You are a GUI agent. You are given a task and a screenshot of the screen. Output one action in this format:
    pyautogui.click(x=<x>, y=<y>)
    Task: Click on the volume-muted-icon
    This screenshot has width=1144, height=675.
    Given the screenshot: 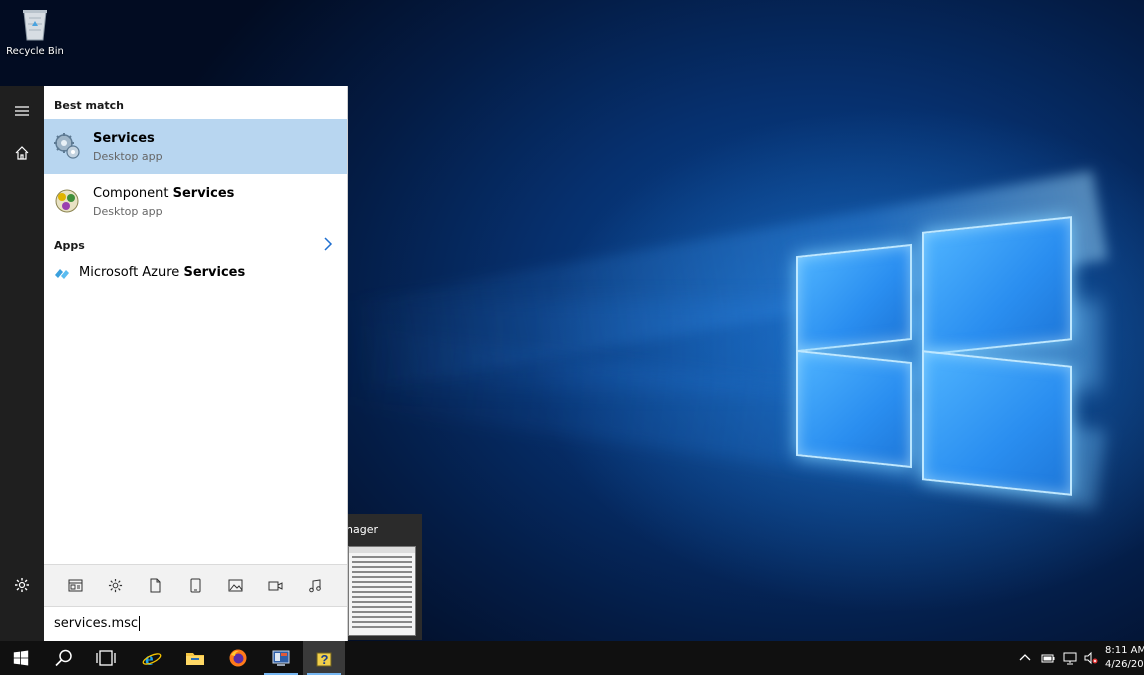 What is the action you would take?
    pyautogui.click(x=1091, y=658)
    